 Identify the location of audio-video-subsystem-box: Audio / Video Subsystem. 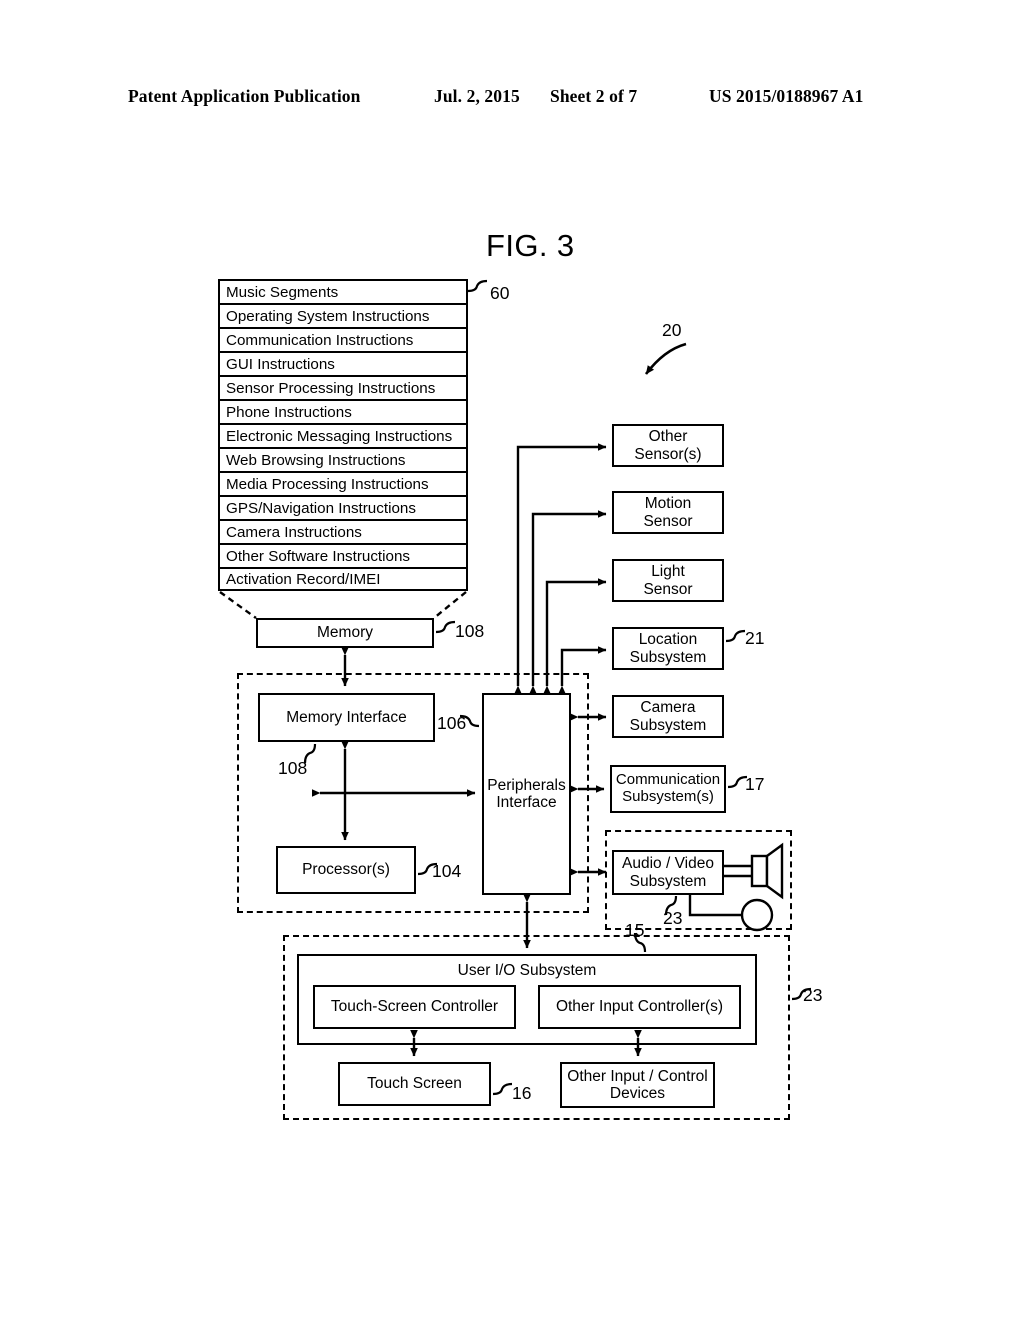
(668, 872).